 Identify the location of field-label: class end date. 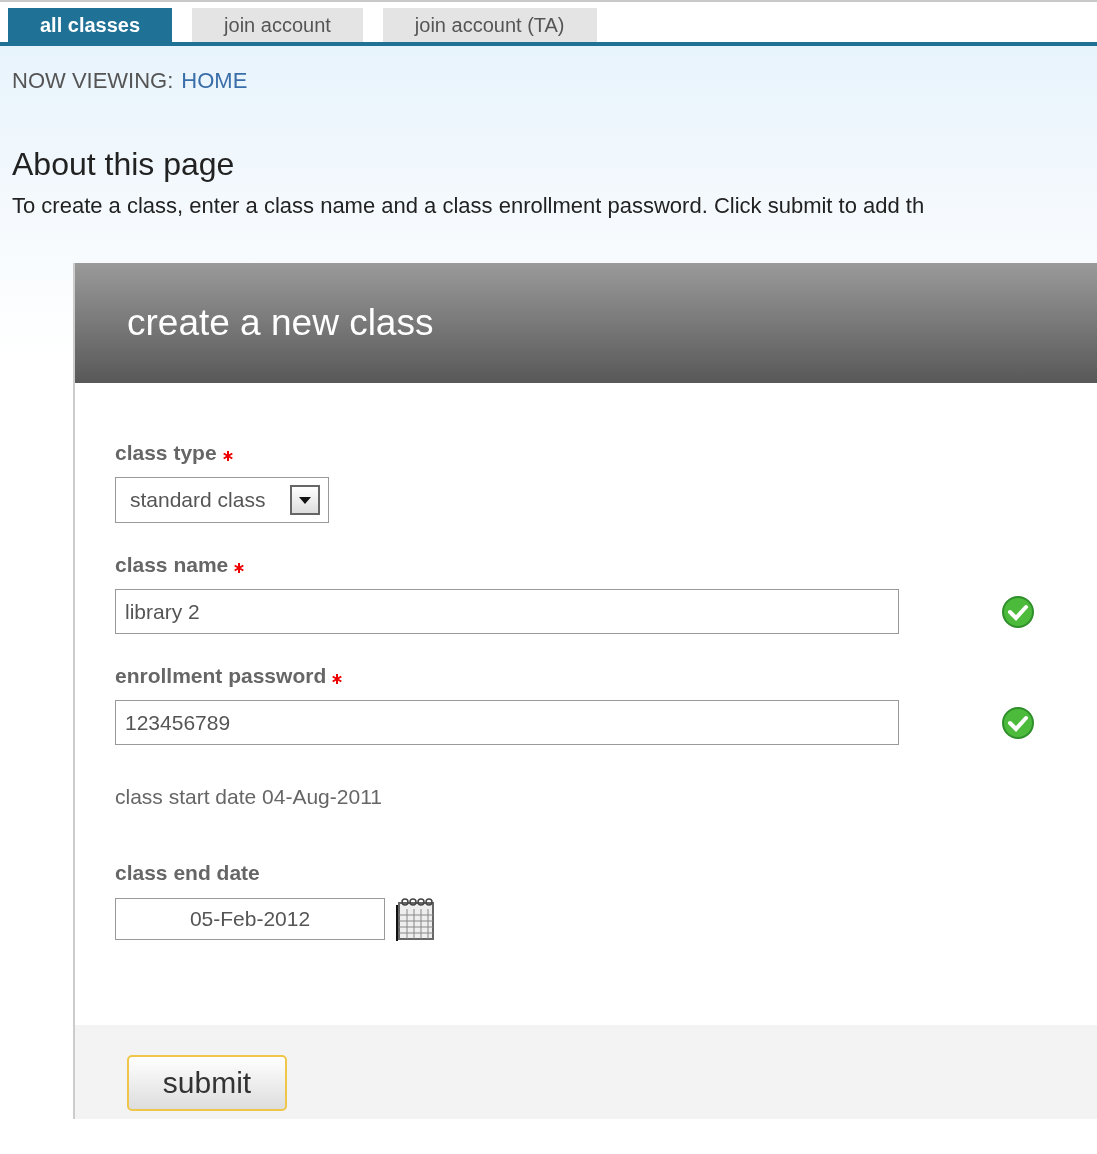
(187, 873).